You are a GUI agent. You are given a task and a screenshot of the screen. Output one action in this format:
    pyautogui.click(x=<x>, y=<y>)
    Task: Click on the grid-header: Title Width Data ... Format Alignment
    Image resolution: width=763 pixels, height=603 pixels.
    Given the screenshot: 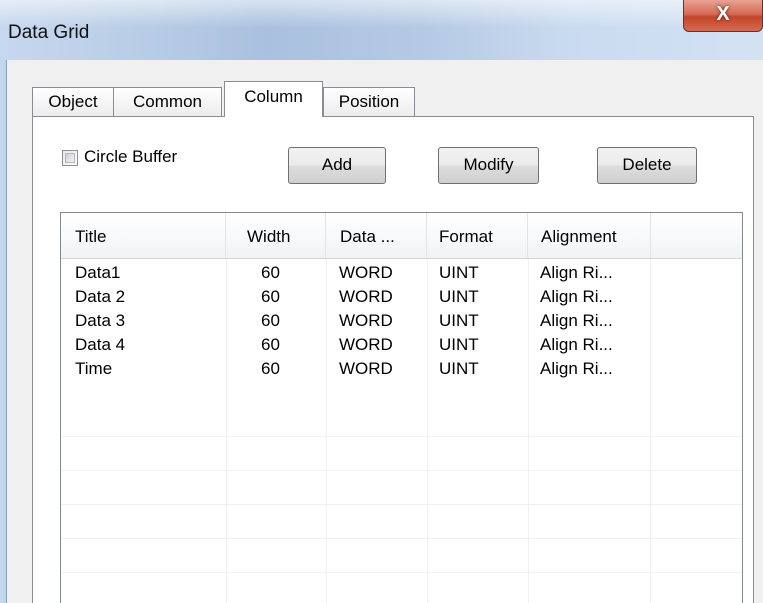 What is the action you would take?
    pyautogui.click(x=401, y=236)
    